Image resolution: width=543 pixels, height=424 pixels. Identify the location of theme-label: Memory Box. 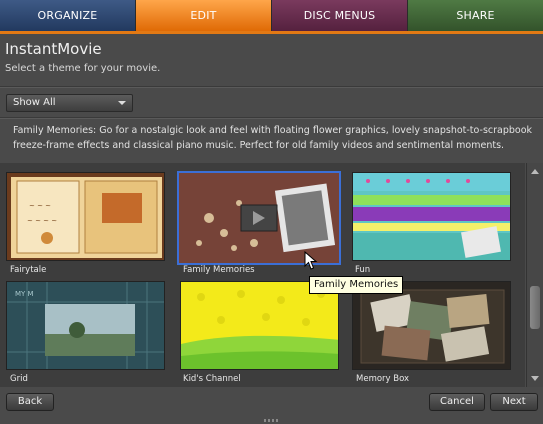
(383, 379).